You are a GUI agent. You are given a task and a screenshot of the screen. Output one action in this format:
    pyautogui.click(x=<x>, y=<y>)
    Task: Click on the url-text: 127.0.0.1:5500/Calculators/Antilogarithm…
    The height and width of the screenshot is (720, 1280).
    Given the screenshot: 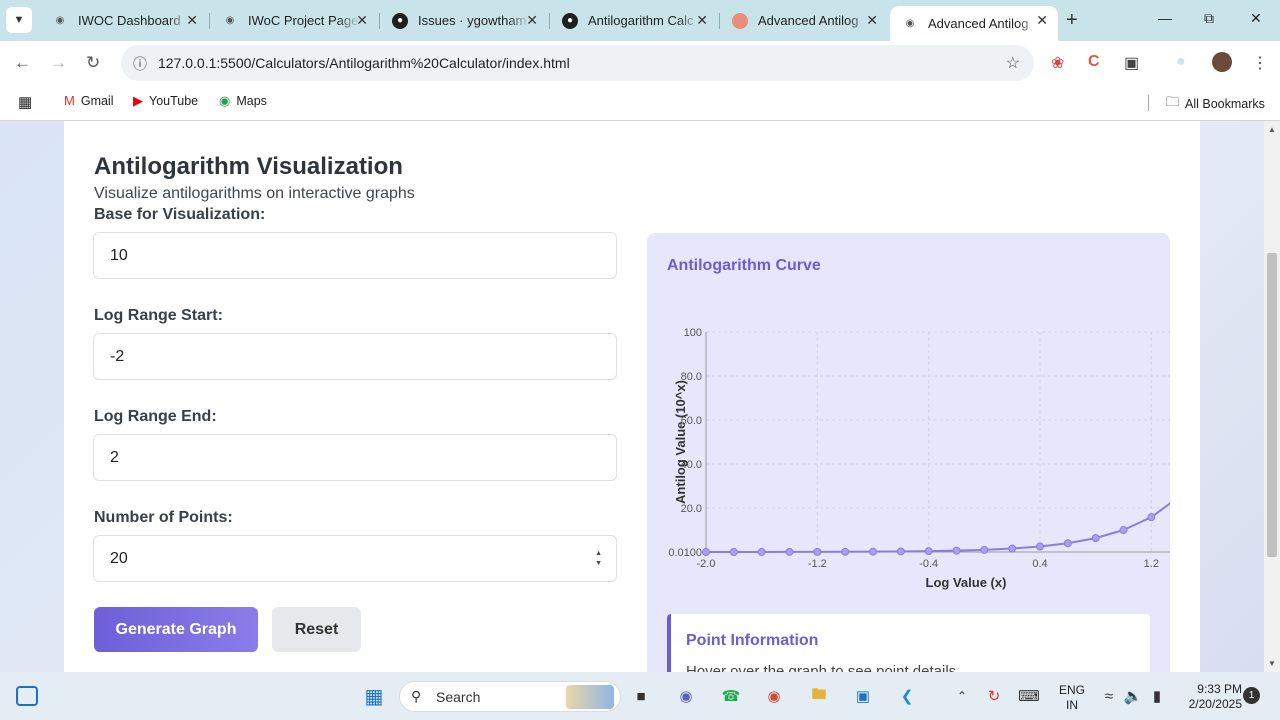 What is the action you would take?
    pyautogui.click(x=364, y=63)
    